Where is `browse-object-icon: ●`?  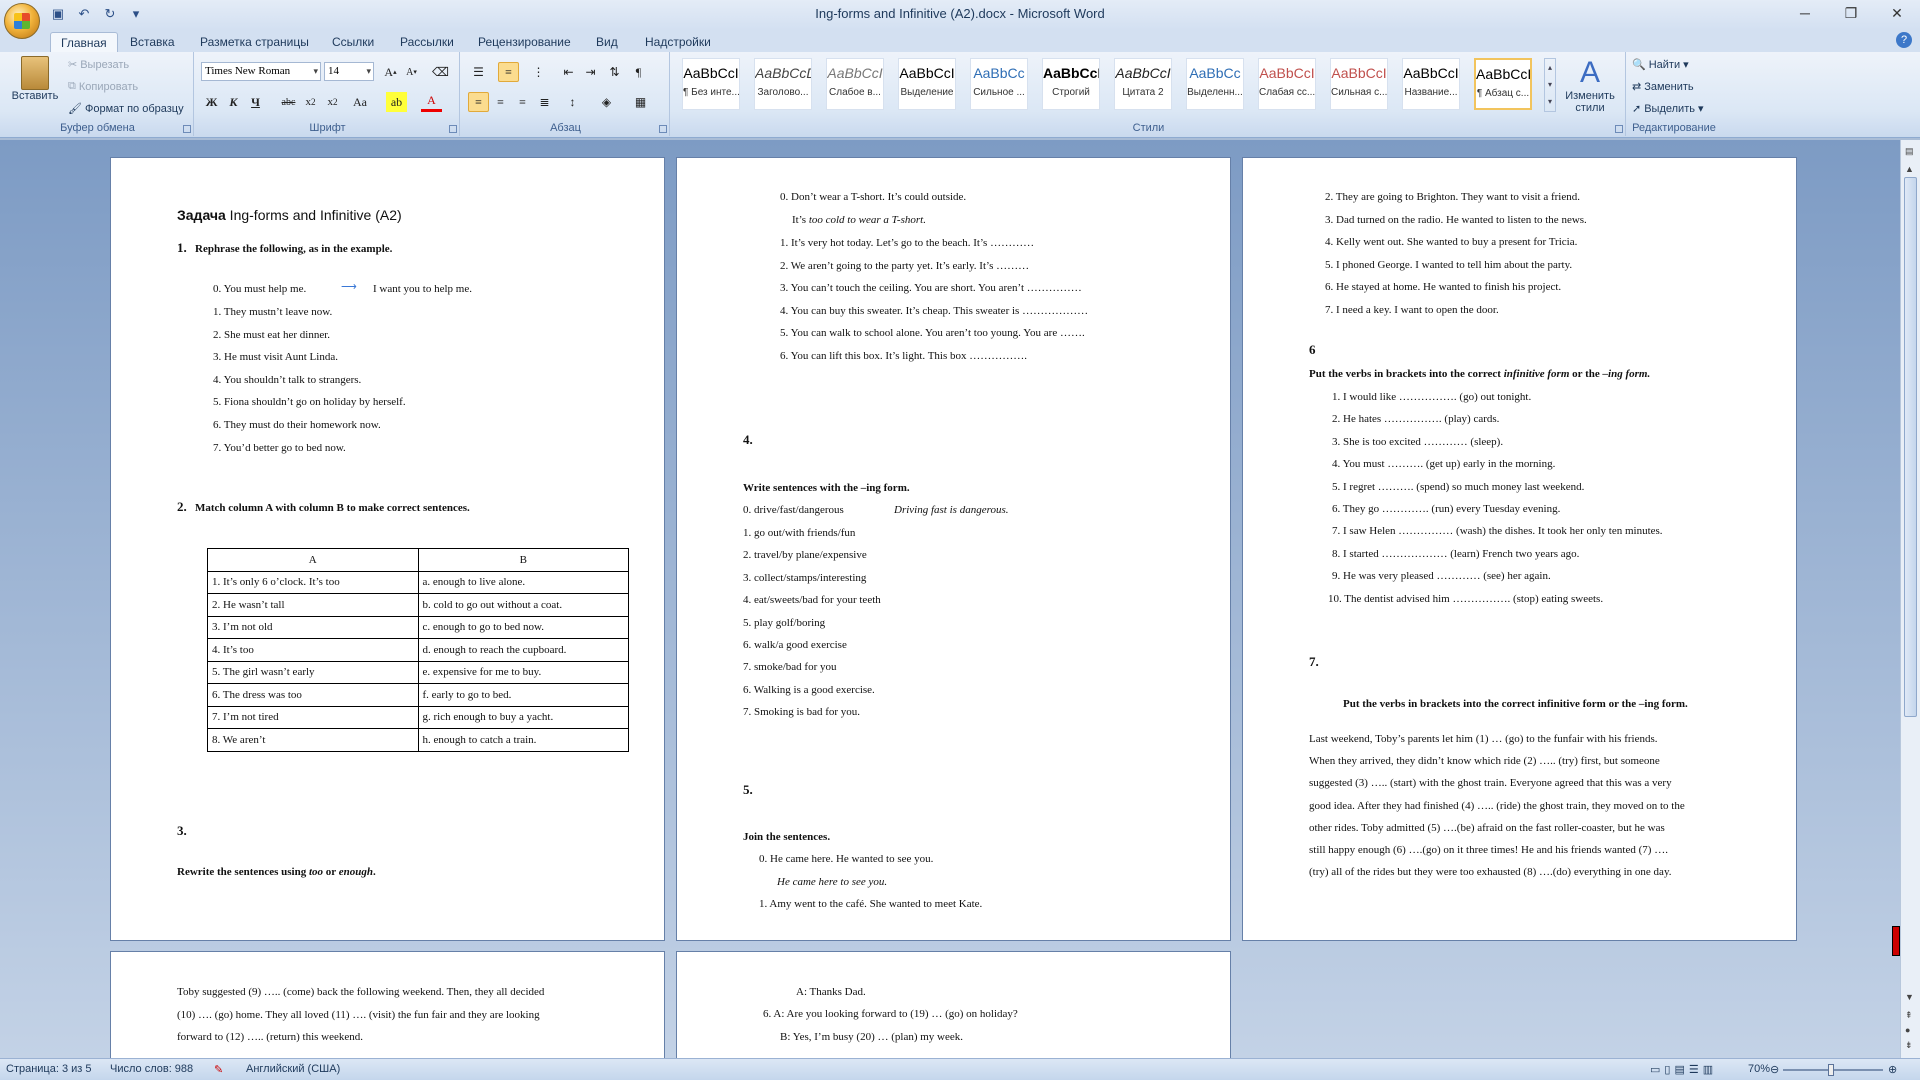 browse-object-icon: ● is located at coordinates (1907, 1030).